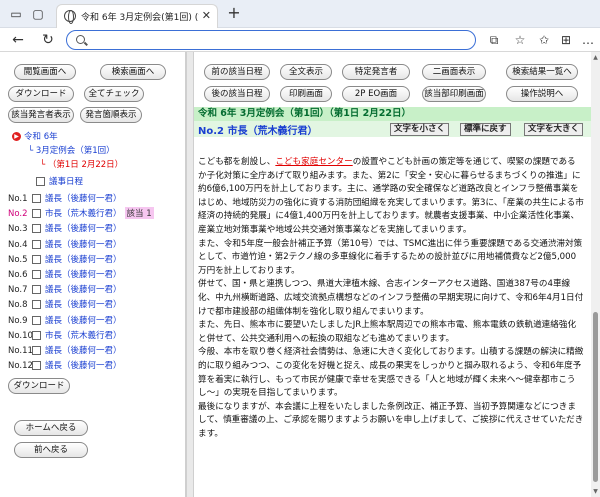 The height and width of the screenshot is (497, 600). What do you see at coordinates (51, 428) in the screenshot?
I see `home-button: ホームへ戻る` at bounding box center [51, 428].